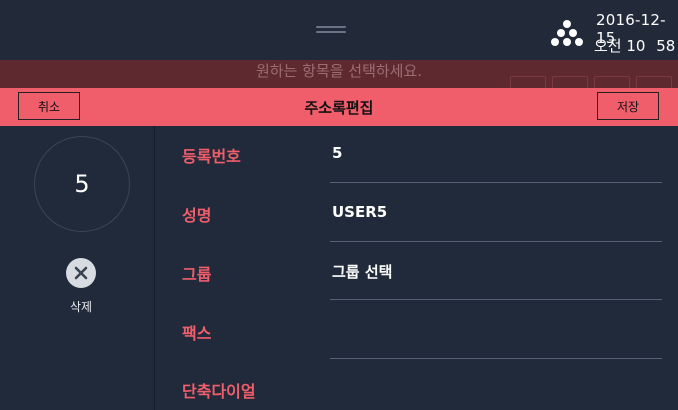 The height and width of the screenshot is (410, 678). What do you see at coordinates (331, 30) in the screenshot?
I see `drag-handle` at bounding box center [331, 30].